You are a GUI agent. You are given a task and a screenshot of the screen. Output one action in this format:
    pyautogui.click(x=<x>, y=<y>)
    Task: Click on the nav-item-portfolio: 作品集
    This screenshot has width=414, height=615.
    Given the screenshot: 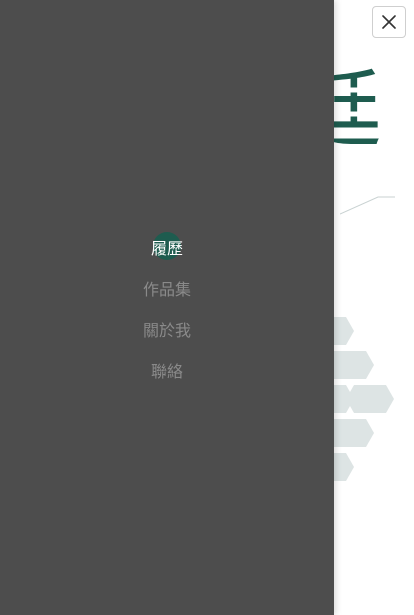 What is the action you would take?
    pyautogui.click(x=167, y=287)
    